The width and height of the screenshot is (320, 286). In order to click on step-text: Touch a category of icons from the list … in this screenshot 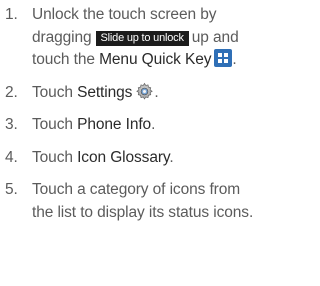, I will do `click(143, 201)`.